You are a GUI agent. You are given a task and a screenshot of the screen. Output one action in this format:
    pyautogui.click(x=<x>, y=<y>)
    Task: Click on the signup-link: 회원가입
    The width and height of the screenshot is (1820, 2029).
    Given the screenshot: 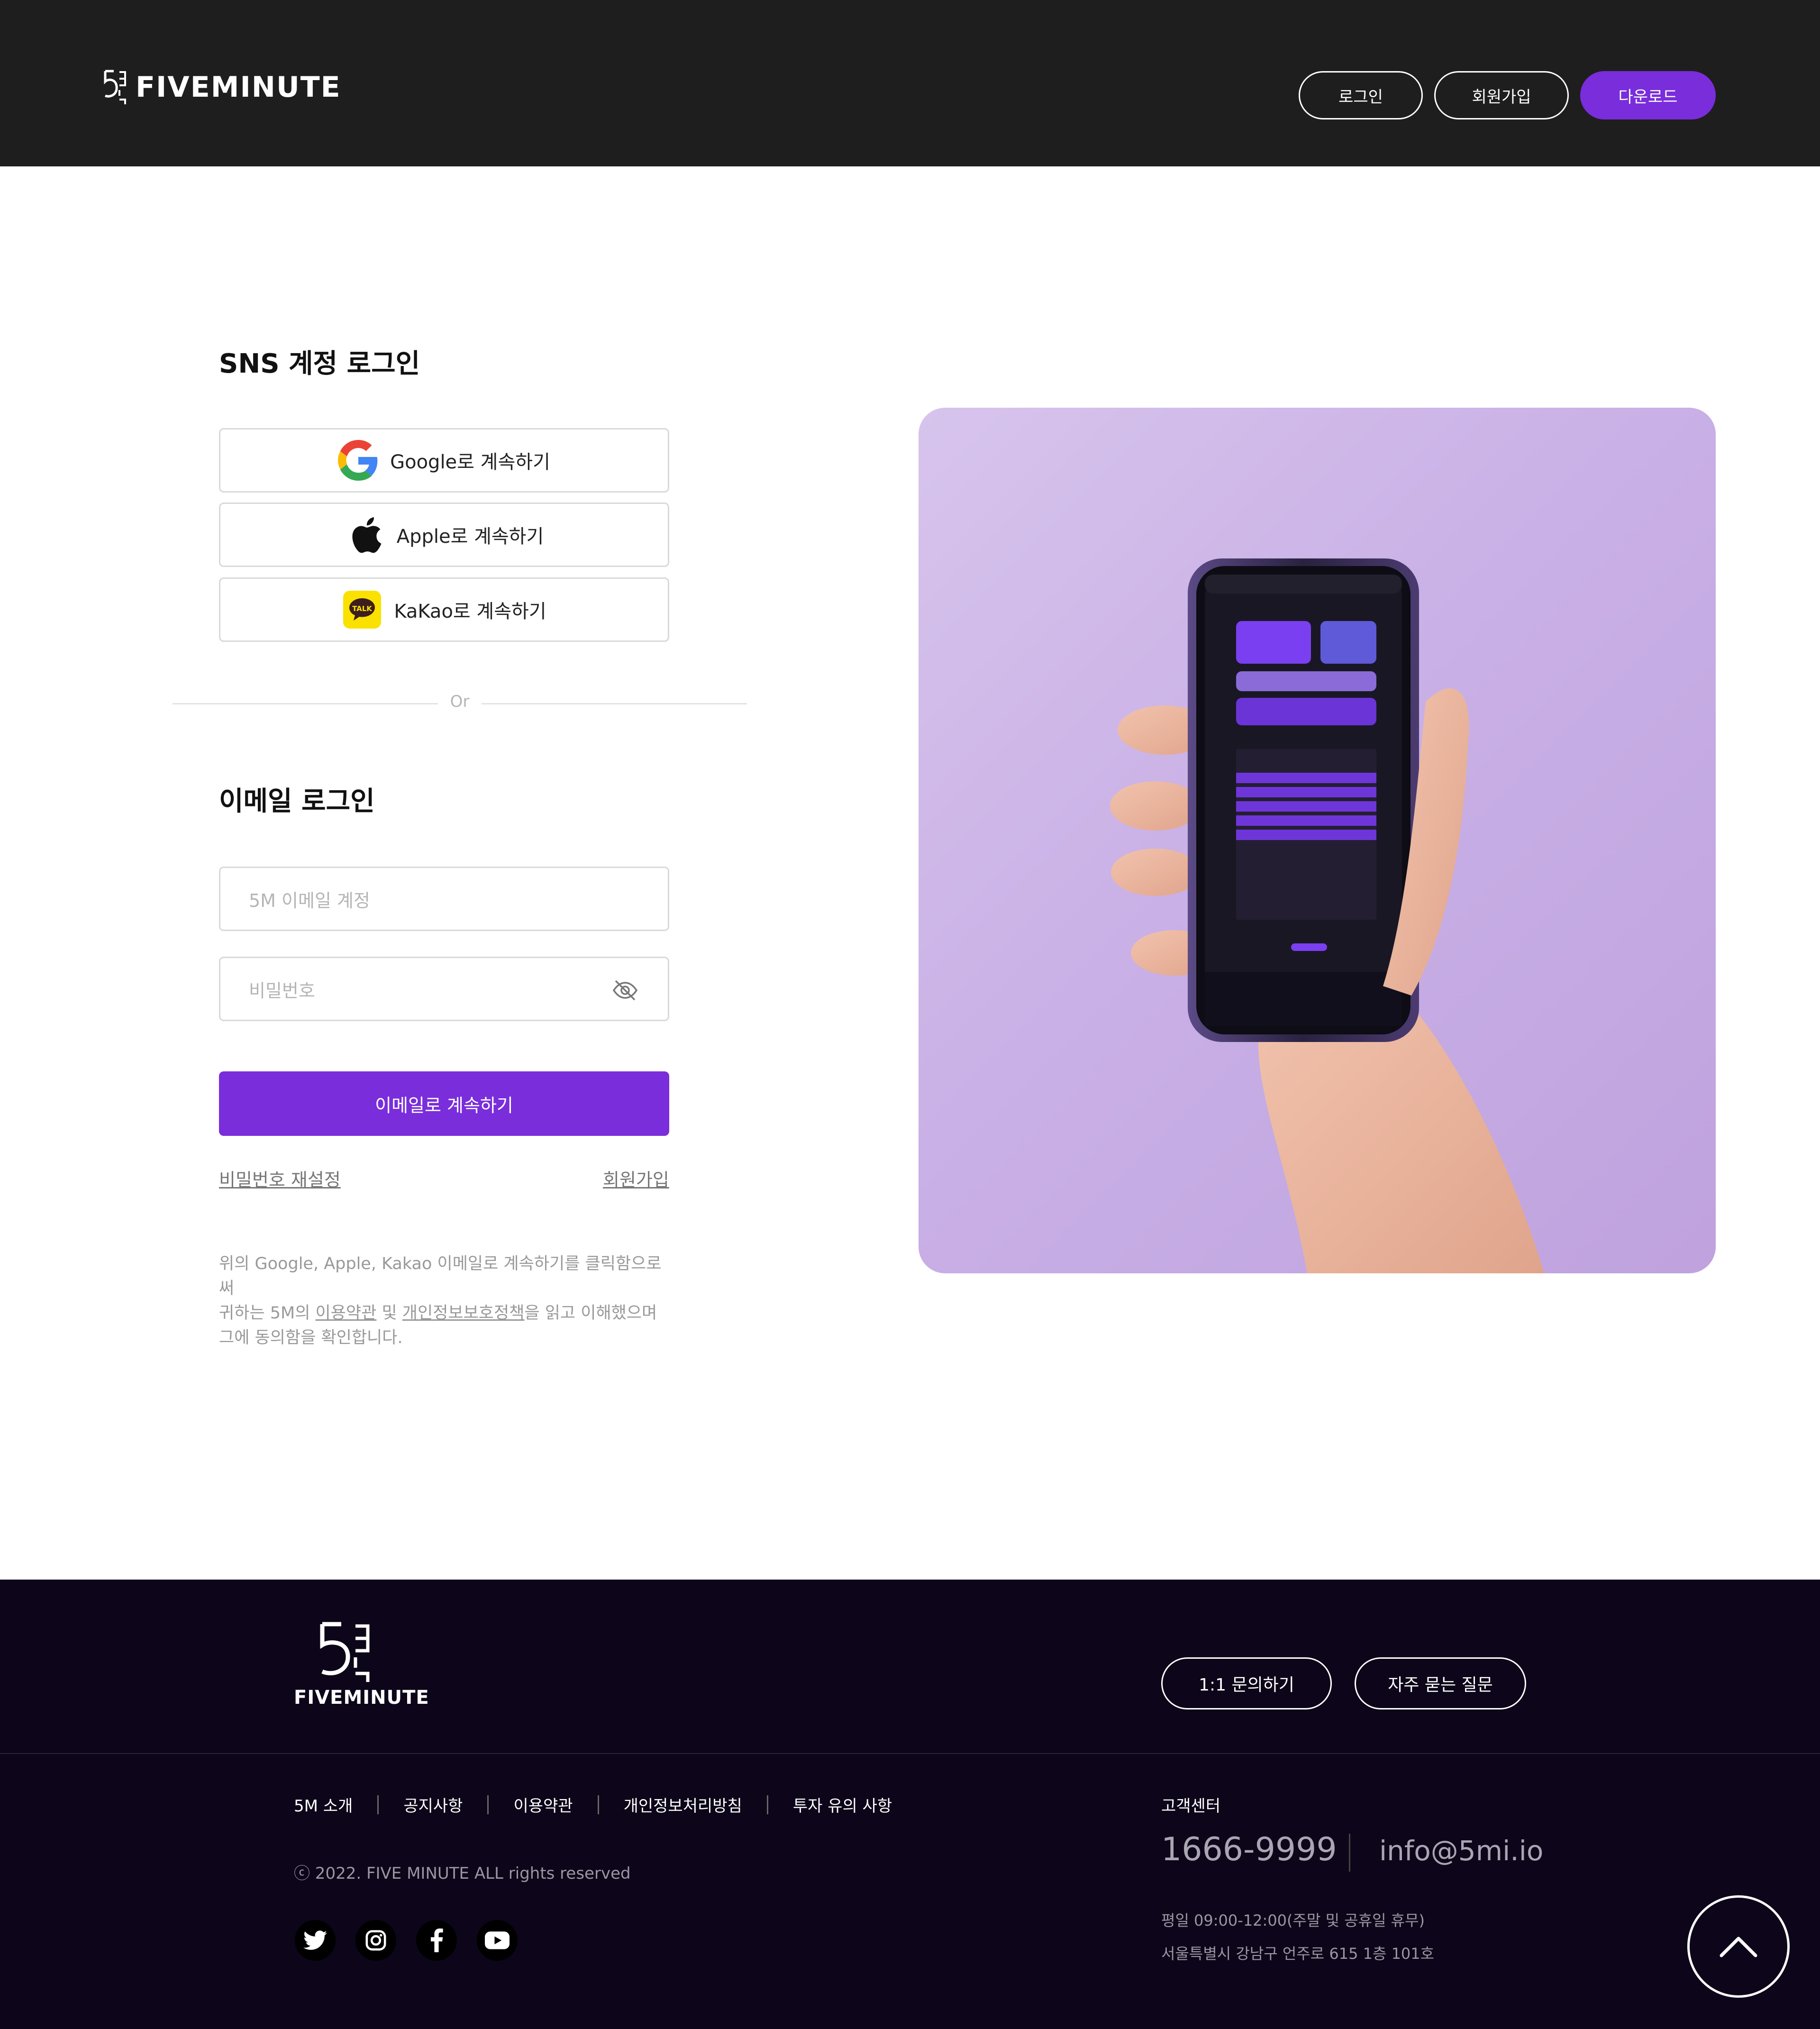 What is the action you would take?
    pyautogui.click(x=636, y=1178)
    